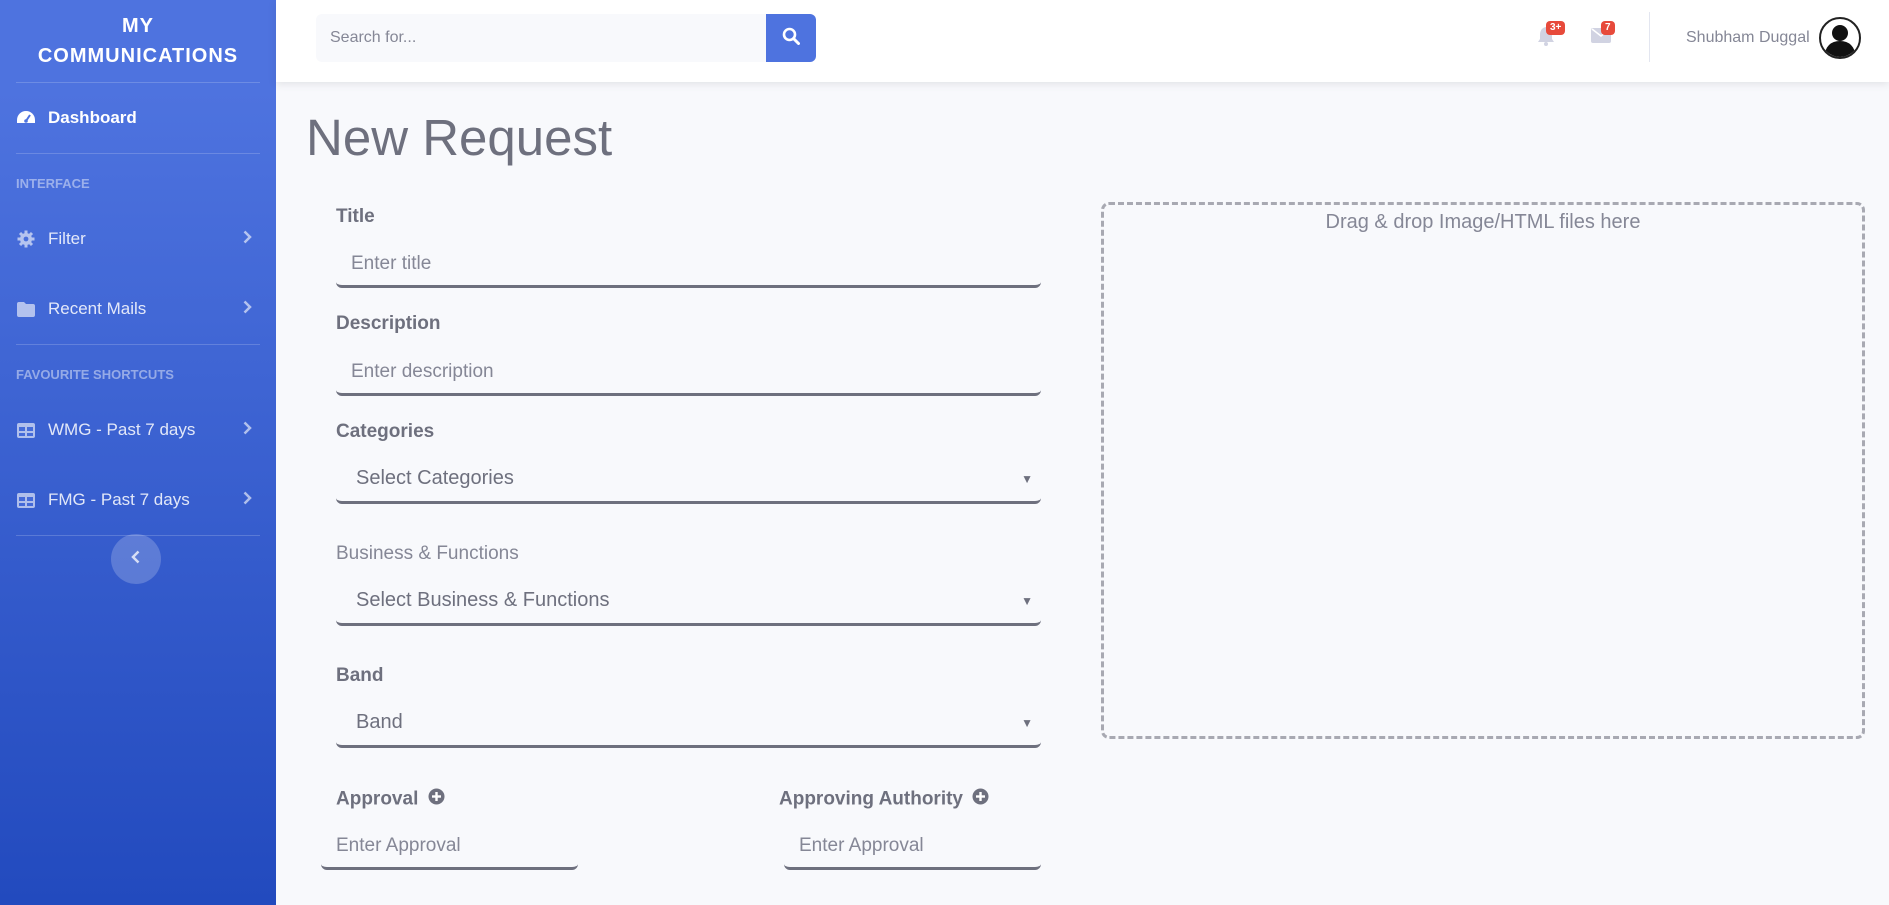 The image size is (1889, 905). I want to click on categories-label: Categories, so click(385, 431).